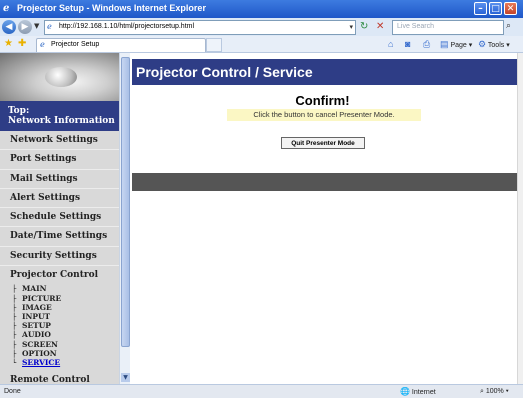  What do you see at coordinates (59, 199) in the screenshot?
I see `sidebar-item-alert-settings: Alert Settings` at bounding box center [59, 199].